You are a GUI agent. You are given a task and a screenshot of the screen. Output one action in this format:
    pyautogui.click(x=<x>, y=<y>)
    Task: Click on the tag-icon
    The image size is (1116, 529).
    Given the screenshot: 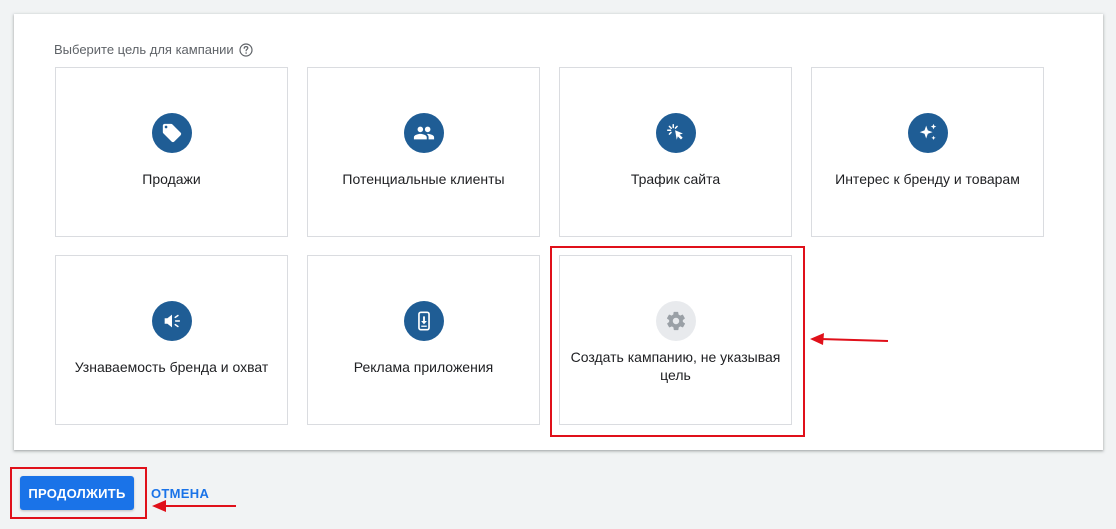 What is the action you would take?
    pyautogui.click(x=172, y=133)
    